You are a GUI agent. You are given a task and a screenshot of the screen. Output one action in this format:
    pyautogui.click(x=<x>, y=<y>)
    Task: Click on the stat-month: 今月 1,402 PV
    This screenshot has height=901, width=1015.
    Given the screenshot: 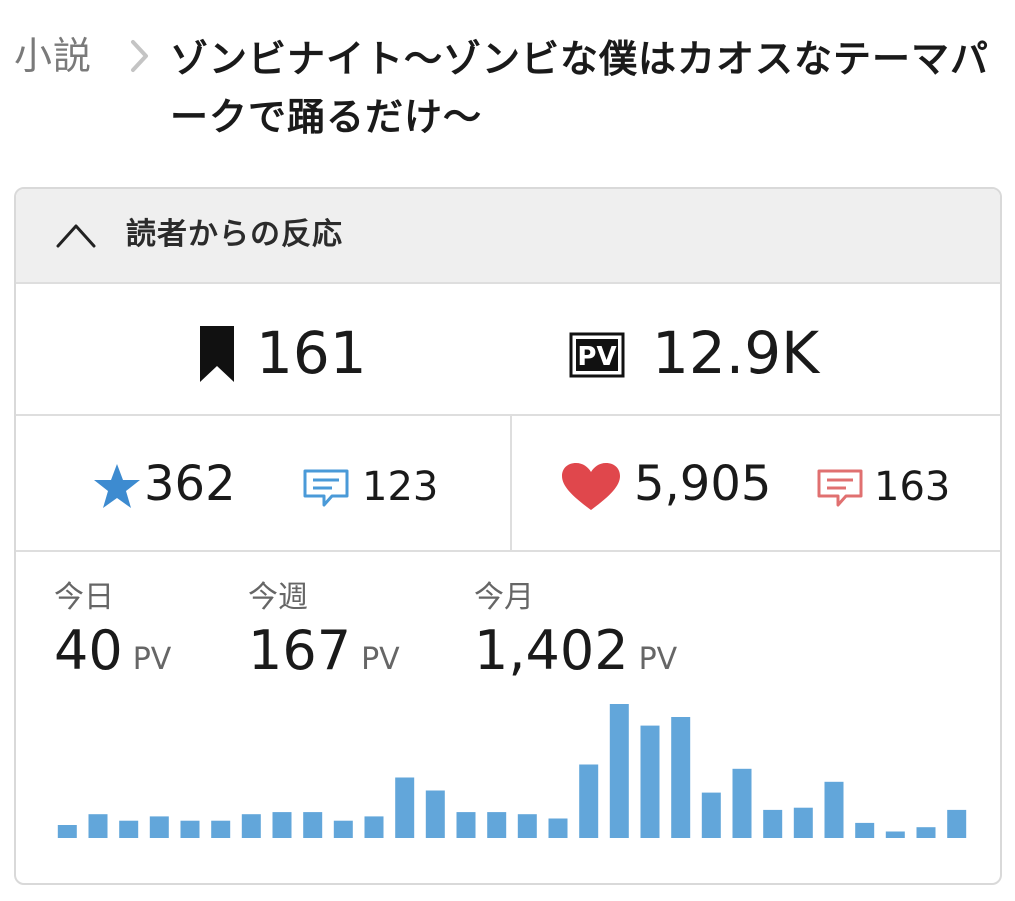 What is the action you would take?
    pyautogui.click(x=575, y=635)
    